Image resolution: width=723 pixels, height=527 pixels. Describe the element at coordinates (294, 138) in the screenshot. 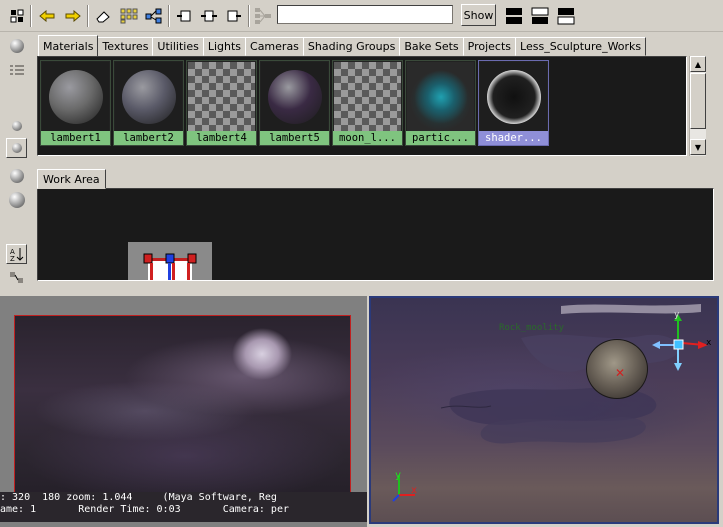

I see `swatch-label: lambert5` at that location.